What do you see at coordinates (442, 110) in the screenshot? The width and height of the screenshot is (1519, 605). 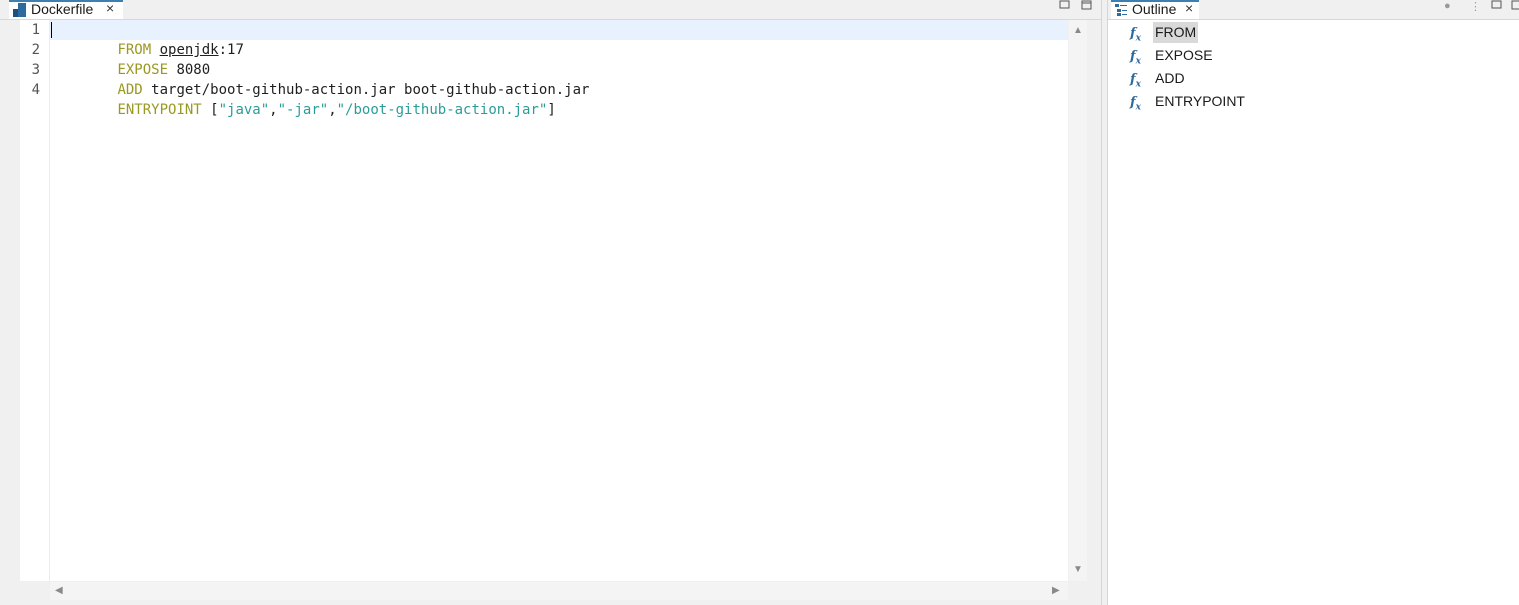 I see `string-token: "/boot-github-action.jar"` at bounding box center [442, 110].